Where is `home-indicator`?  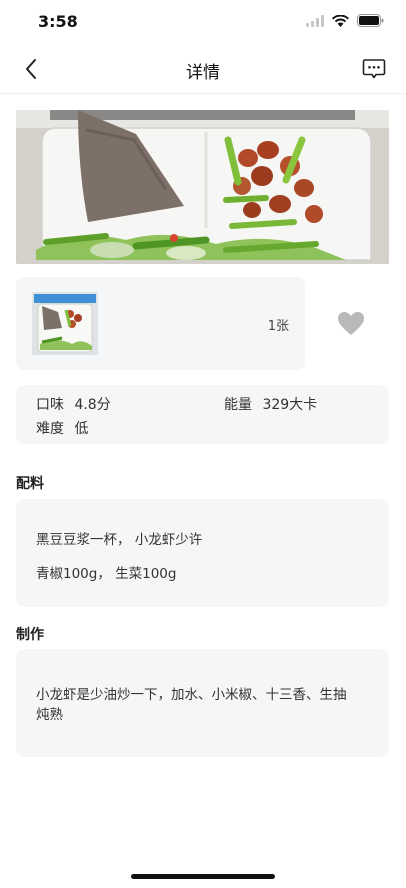 home-indicator is located at coordinates (203, 876).